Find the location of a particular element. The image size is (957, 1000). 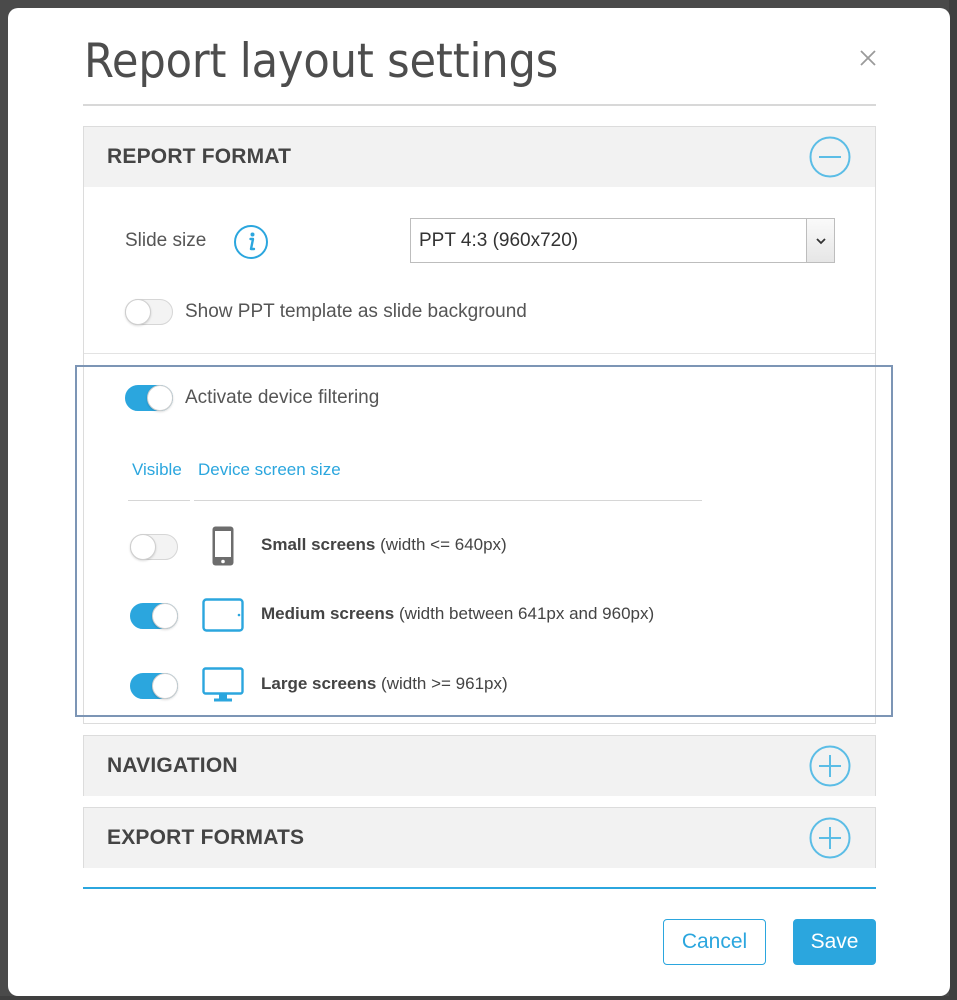

save-button: Save is located at coordinates (834, 942).